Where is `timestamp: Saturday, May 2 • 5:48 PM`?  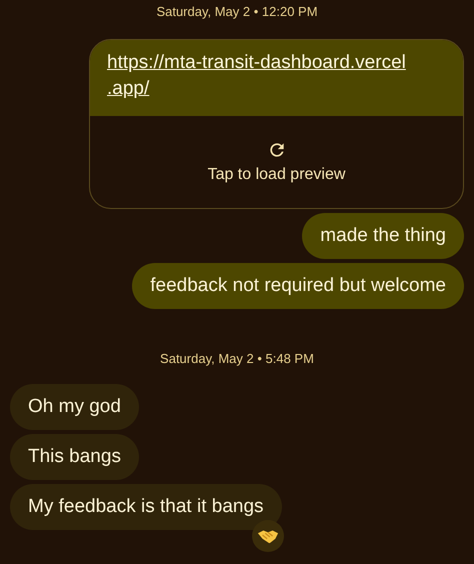
timestamp: Saturday, May 2 • 5:48 PM is located at coordinates (237, 358).